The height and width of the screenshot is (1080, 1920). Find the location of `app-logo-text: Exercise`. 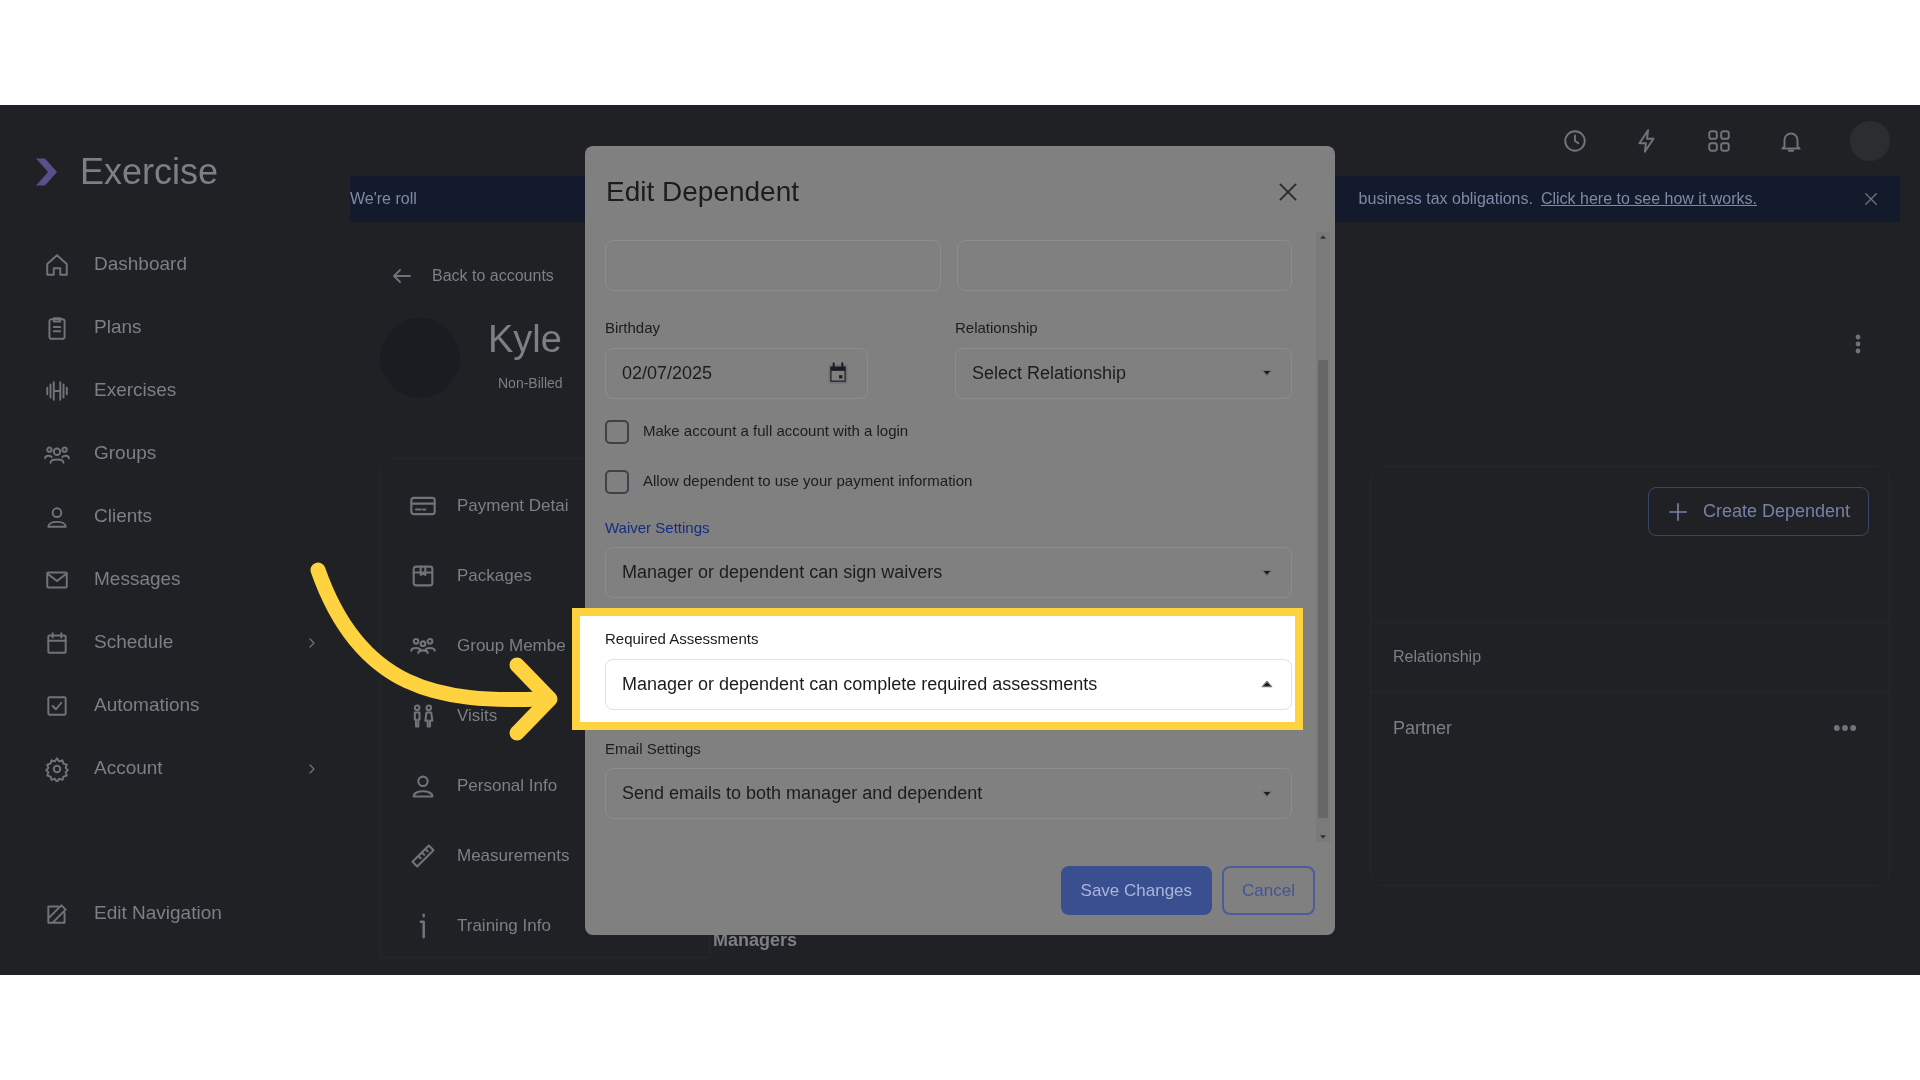

app-logo-text: Exercise is located at coordinates (149, 172).